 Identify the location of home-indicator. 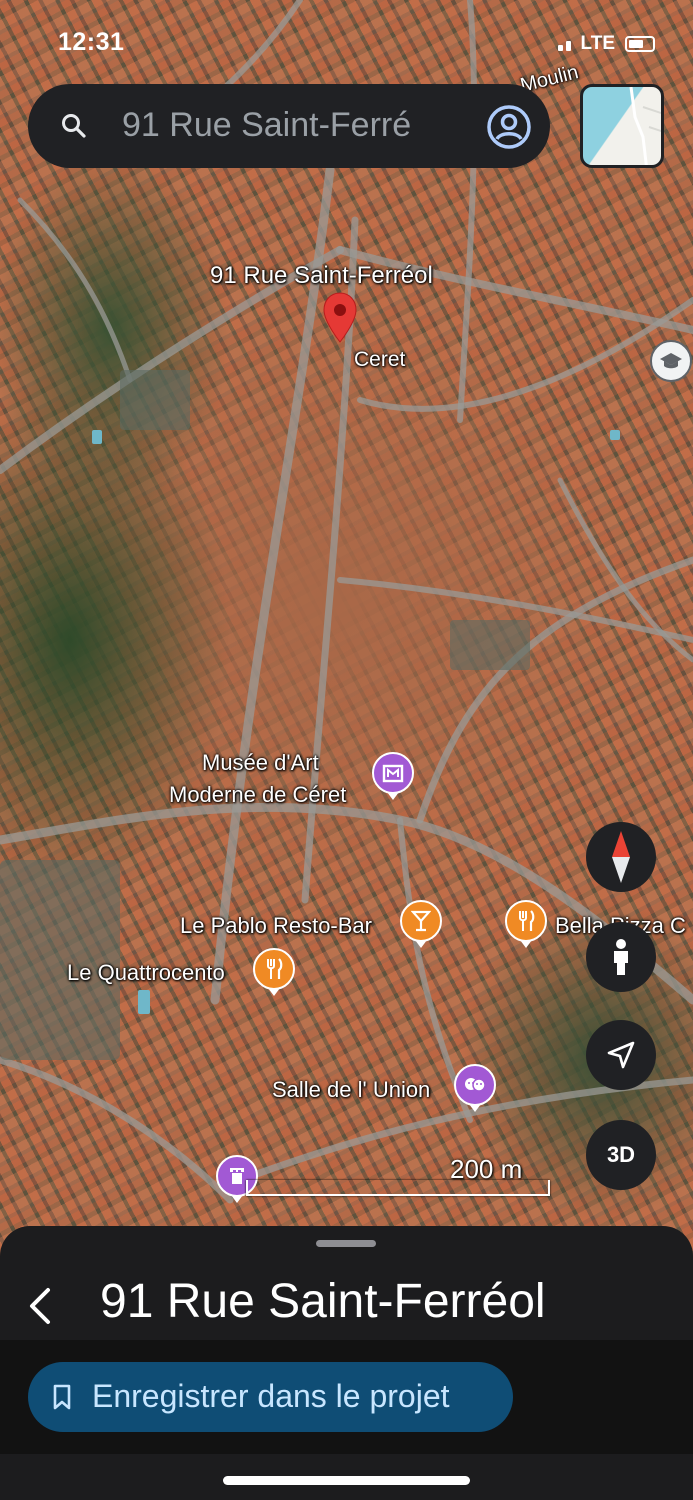
(346, 1480).